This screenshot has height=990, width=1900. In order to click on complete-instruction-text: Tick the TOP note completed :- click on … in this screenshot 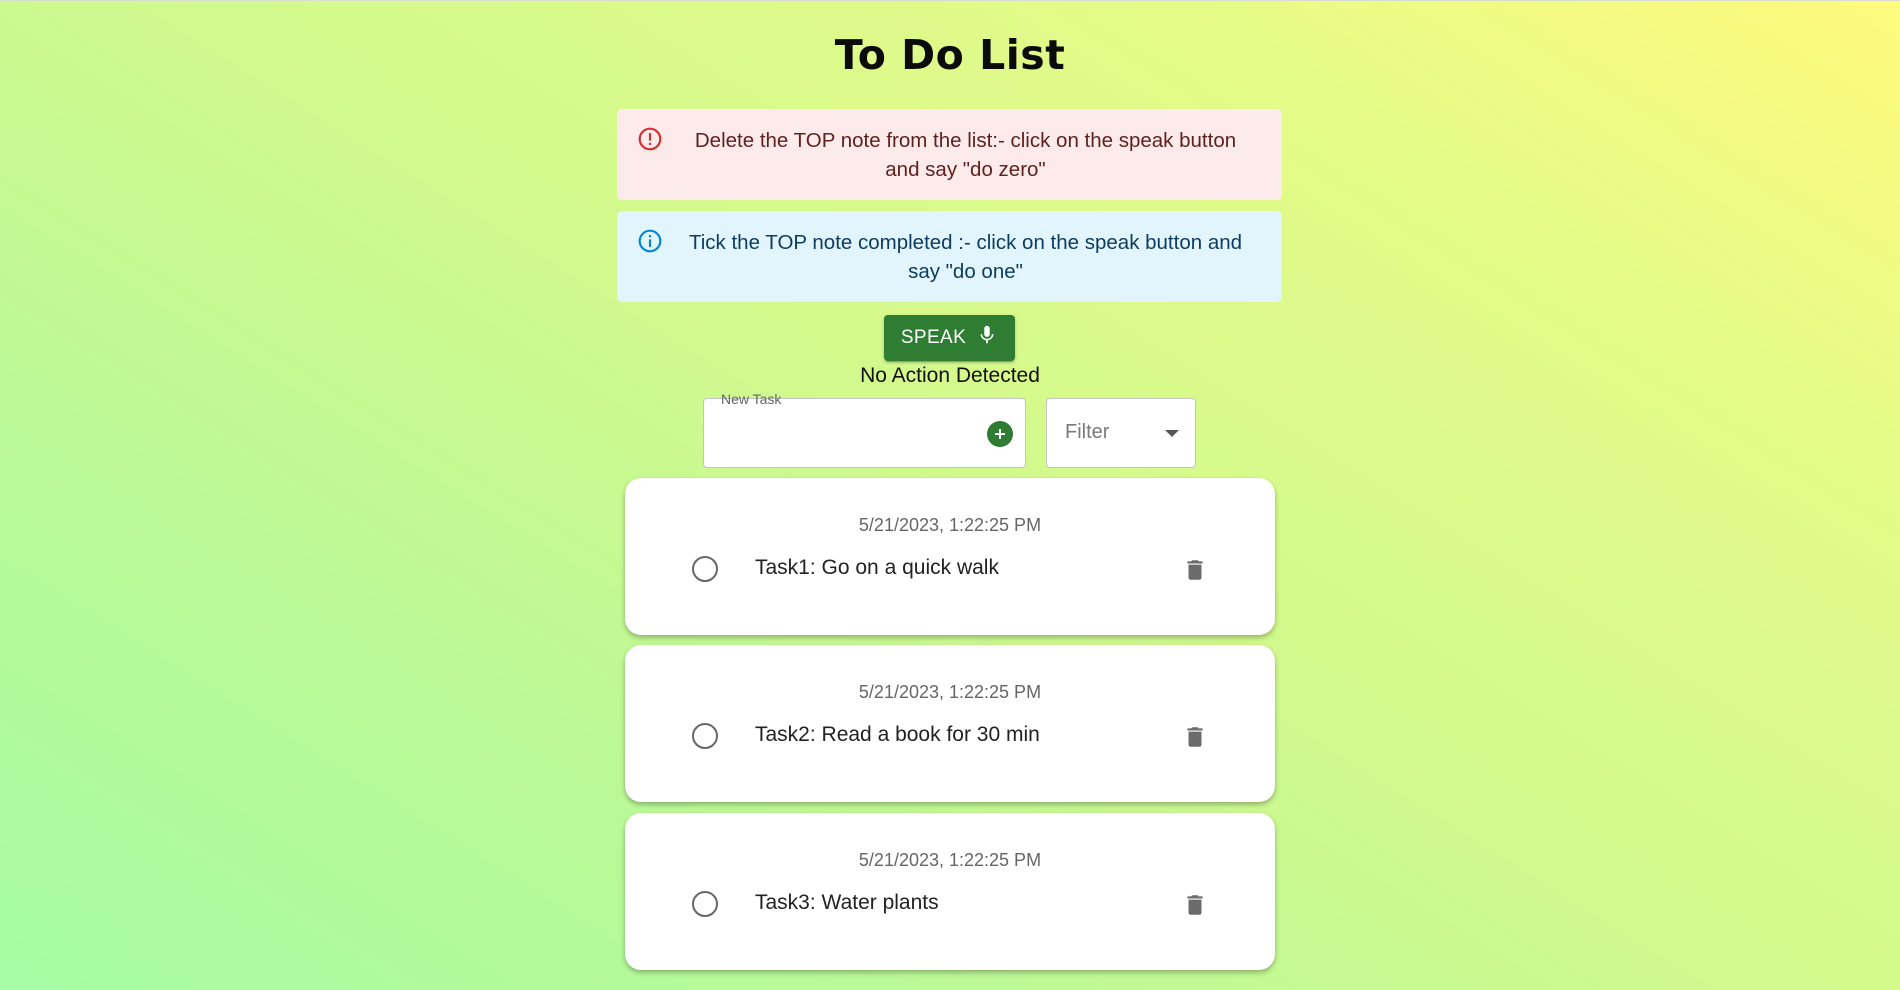, I will do `click(965, 256)`.